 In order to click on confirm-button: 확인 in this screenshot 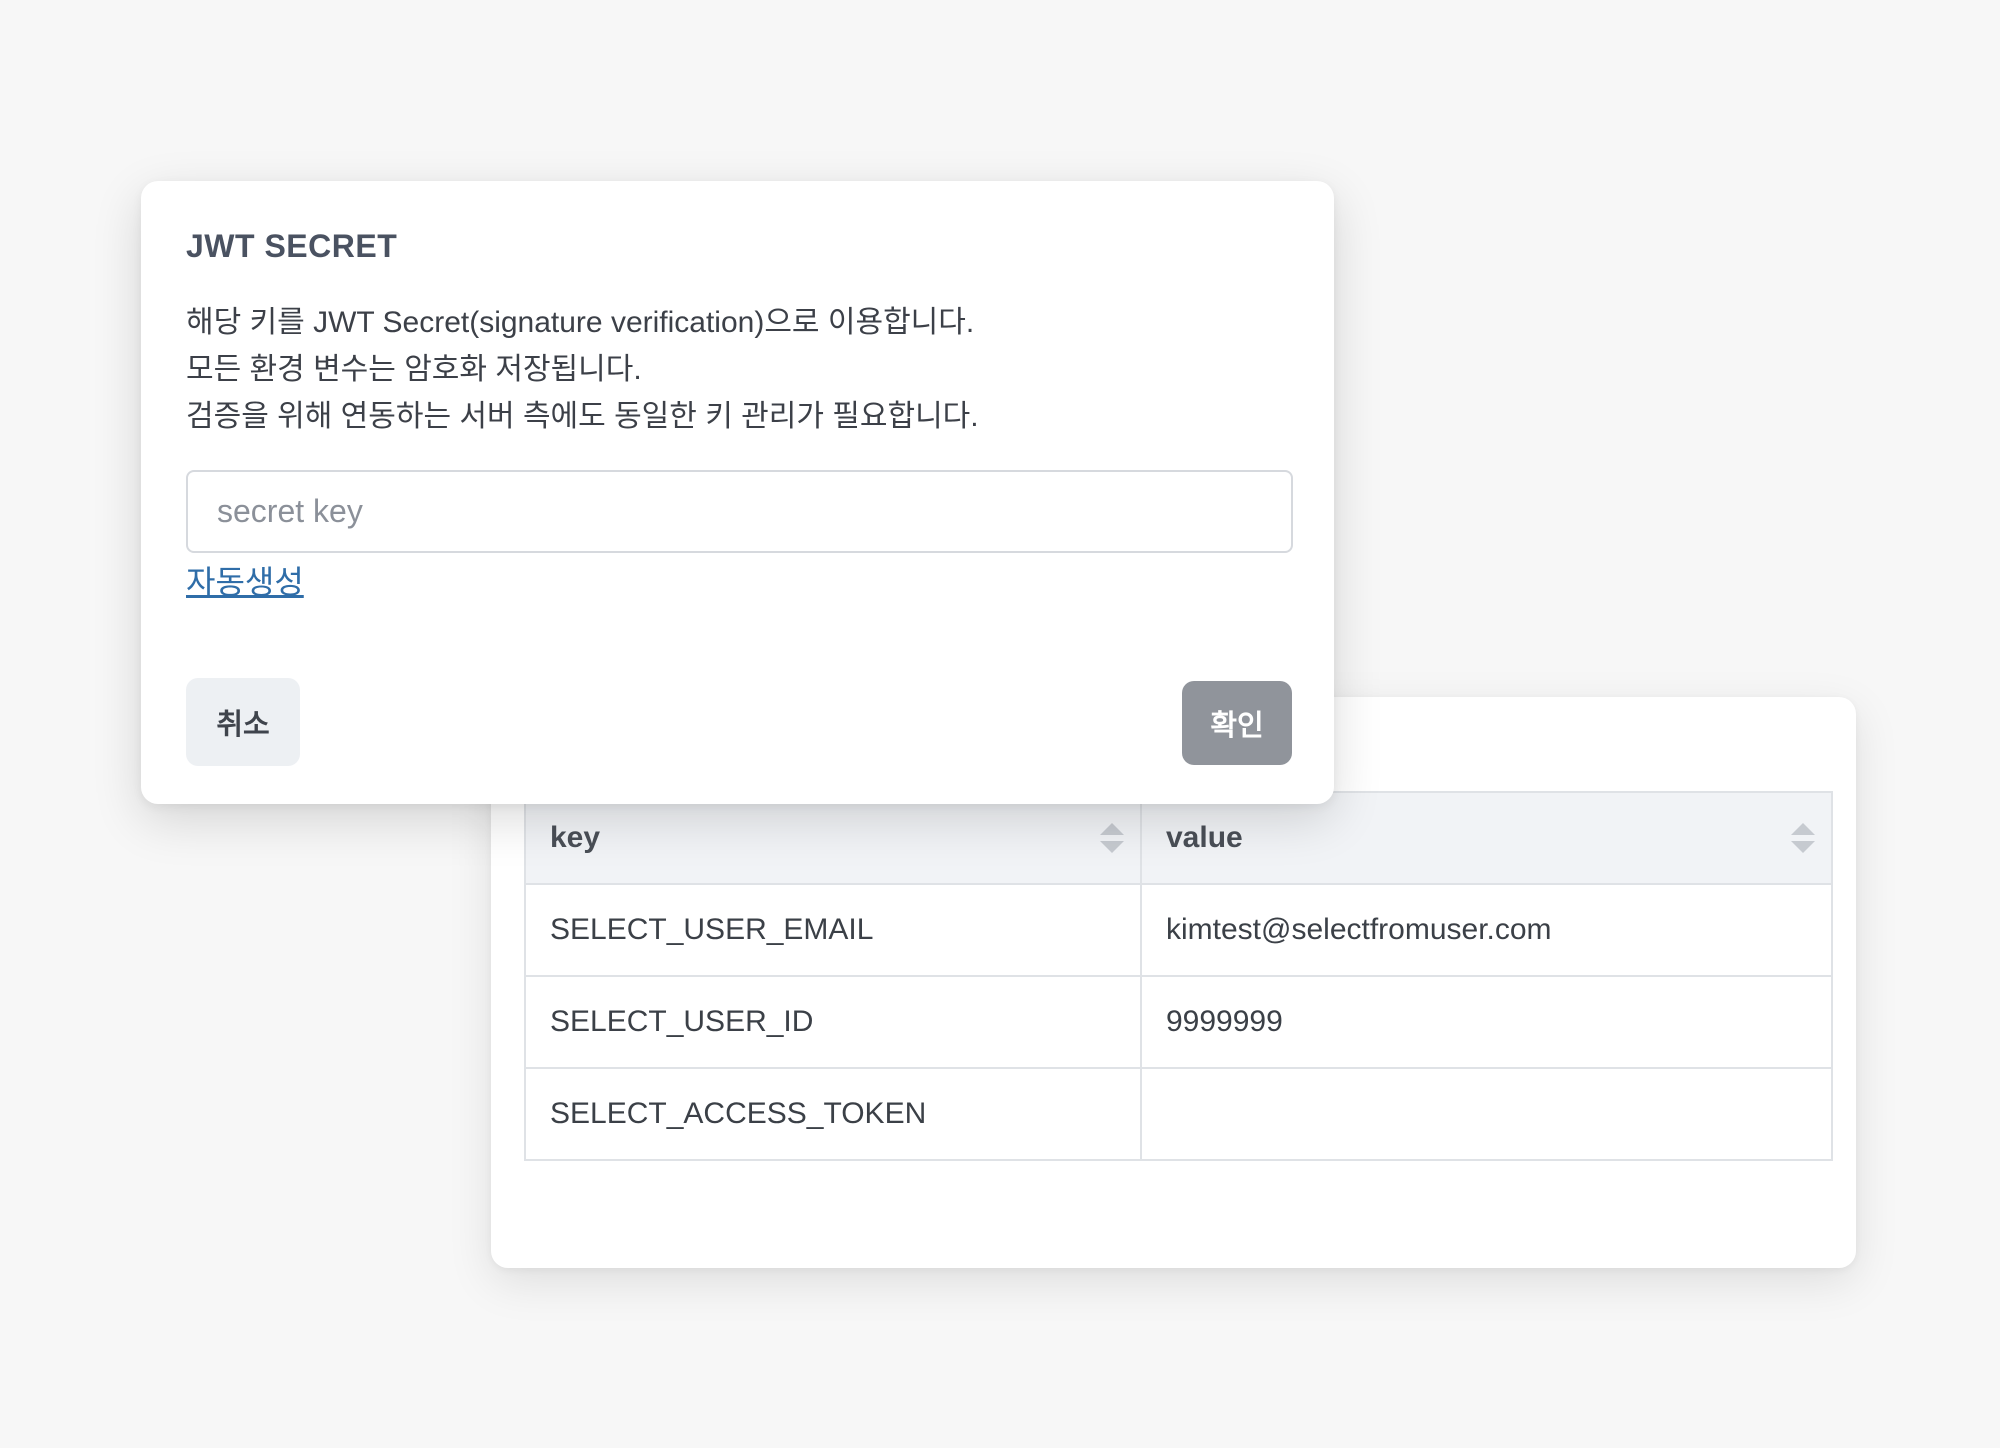, I will do `click(1237, 723)`.